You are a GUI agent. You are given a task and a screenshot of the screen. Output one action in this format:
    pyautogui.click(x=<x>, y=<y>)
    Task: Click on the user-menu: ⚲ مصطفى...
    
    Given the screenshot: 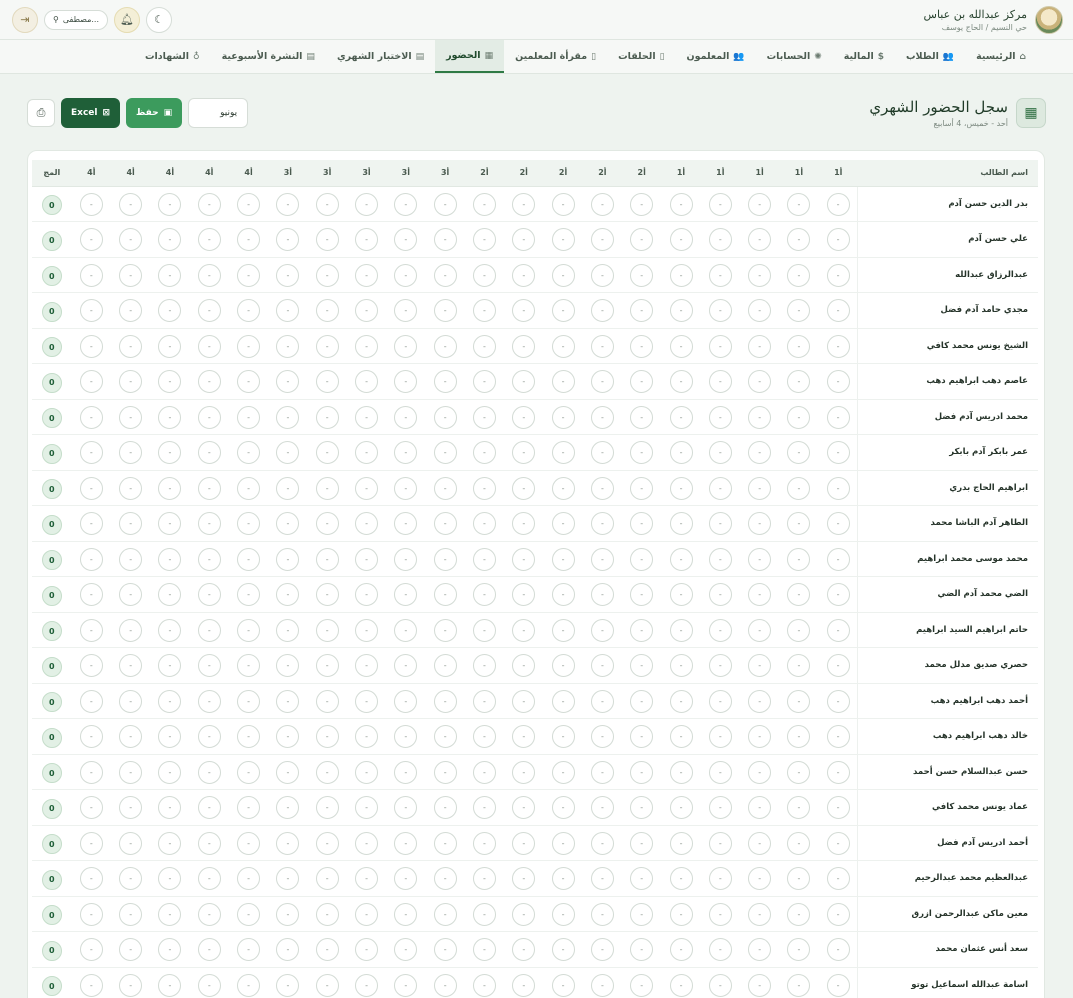 What is the action you would take?
    pyautogui.click(x=76, y=19)
    